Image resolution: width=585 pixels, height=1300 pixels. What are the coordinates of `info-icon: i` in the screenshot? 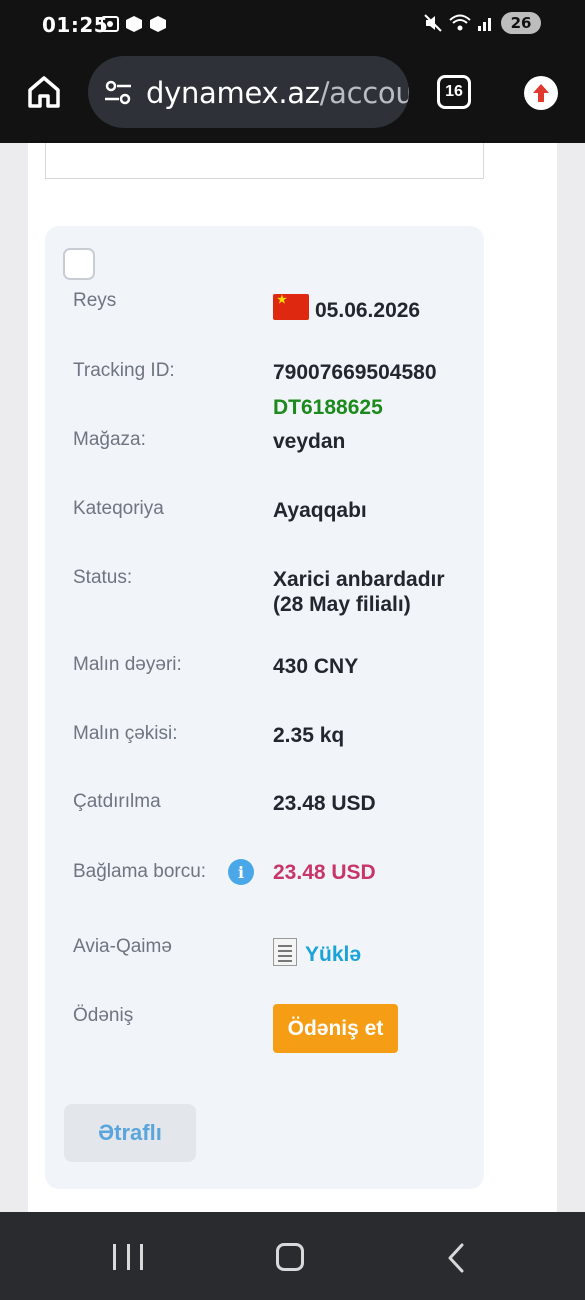 It's located at (241, 872).